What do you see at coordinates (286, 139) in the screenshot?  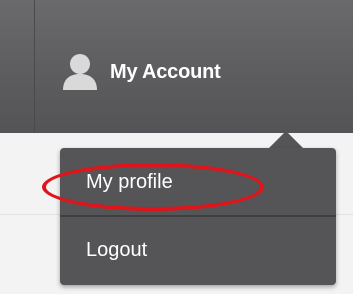 I see `dropdown-caret` at bounding box center [286, 139].